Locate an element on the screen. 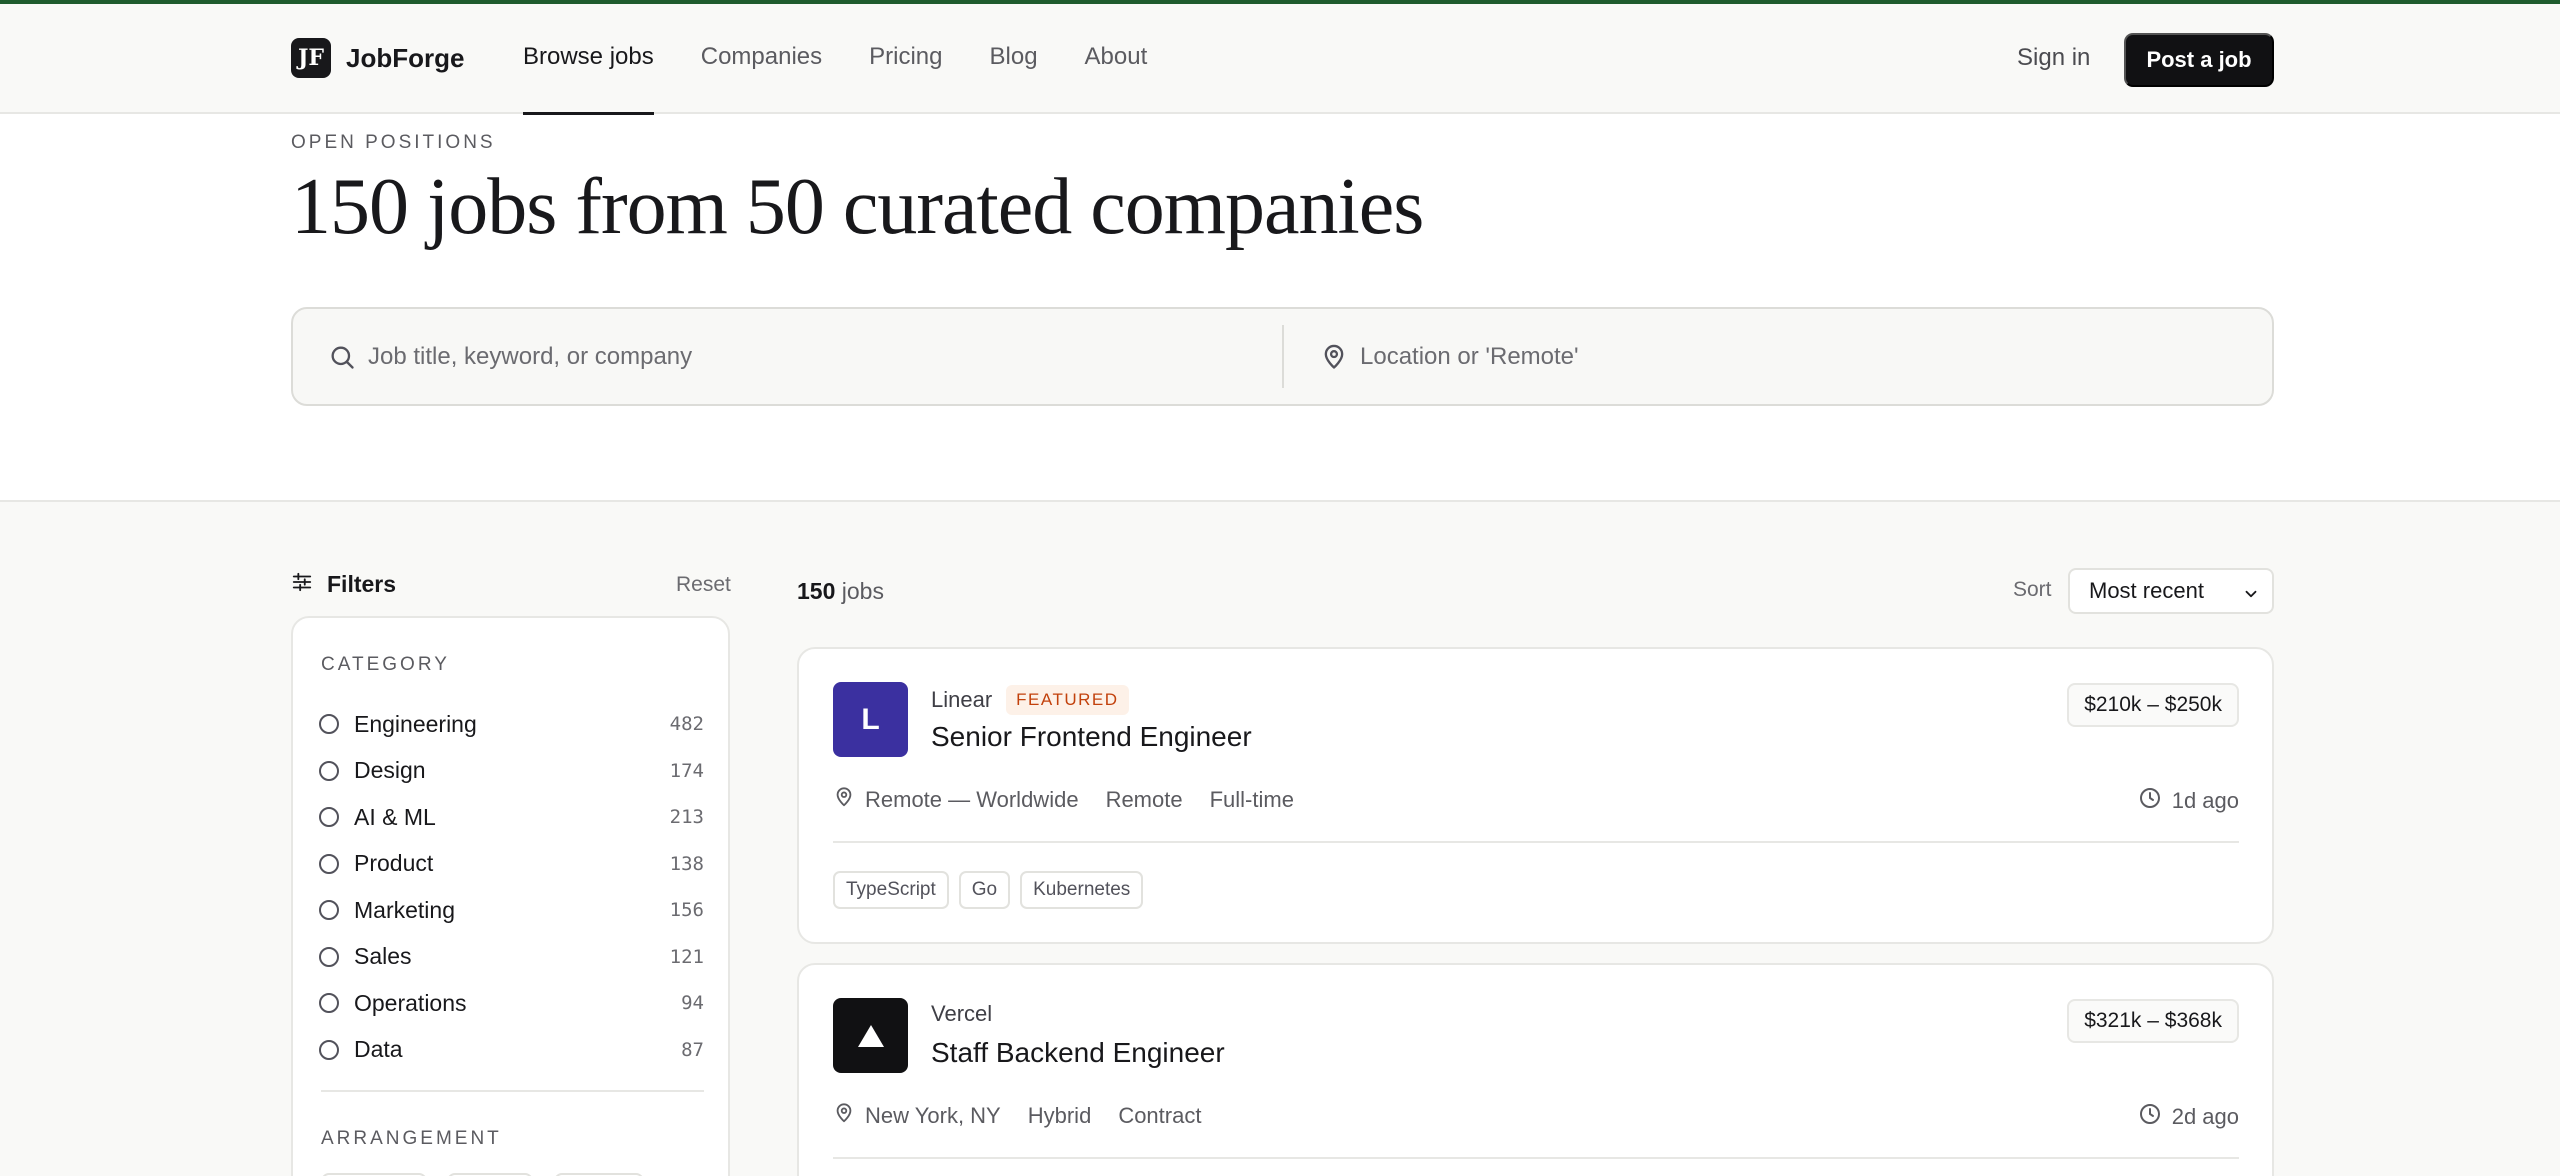  category-label: CATEGORY is located at coordinates (385, 664).